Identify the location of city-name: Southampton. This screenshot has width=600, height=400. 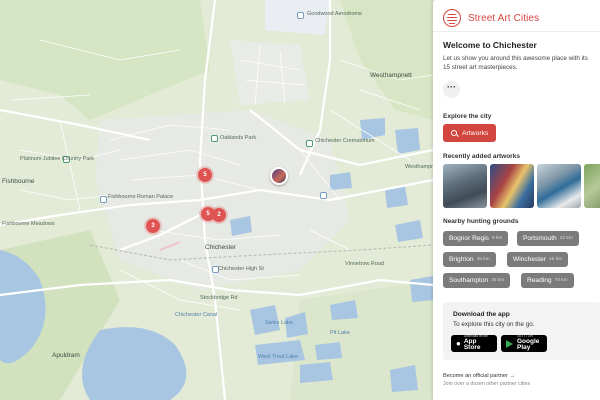
(469, 280).